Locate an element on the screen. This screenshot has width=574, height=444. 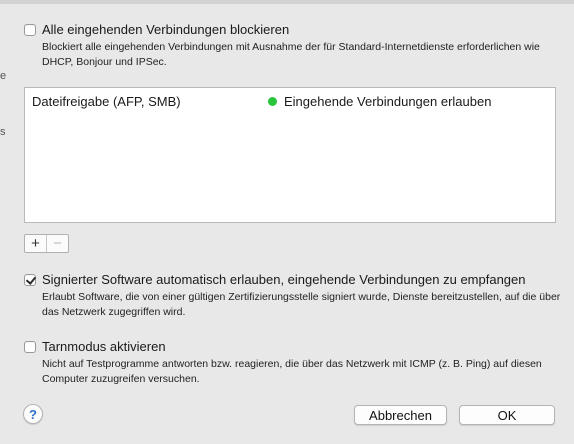
block-all-checkbox-row: Alle eingehenden Verbindungen blockieren is located at coordinates (156, 29).